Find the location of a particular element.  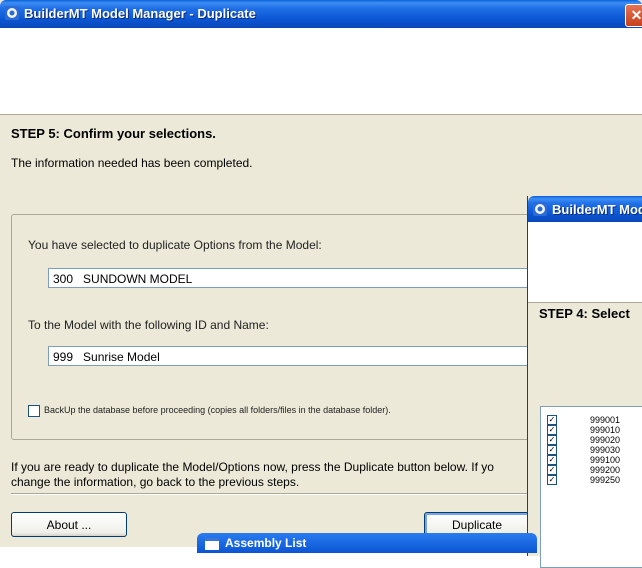

main-window-title: BuilderMT Model Manager - Duplicate is located at coordinates (140, 13).